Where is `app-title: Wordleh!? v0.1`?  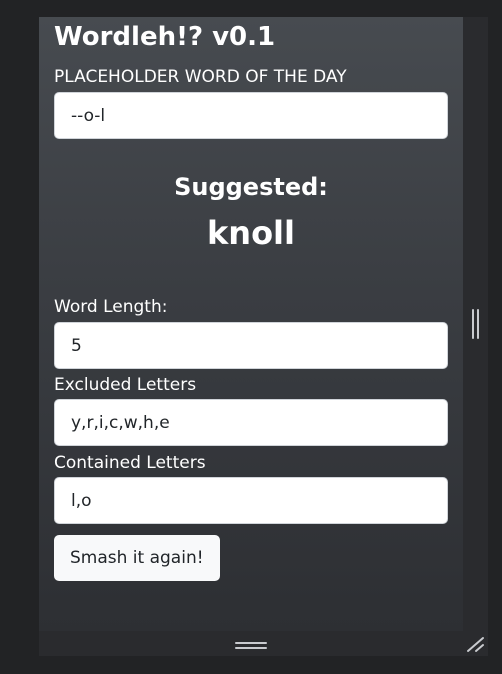
app-title: Wordleh!? v0.1 is located at coordinates (165, 37).